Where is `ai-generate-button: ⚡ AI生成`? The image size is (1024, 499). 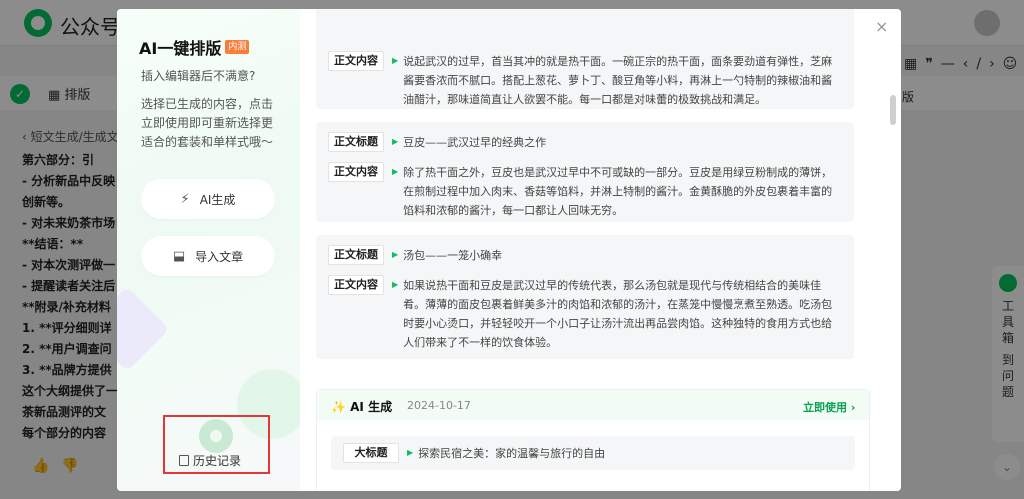
ai-generate-button: ⚡ AI生成 is located at coordinates (208, 199).